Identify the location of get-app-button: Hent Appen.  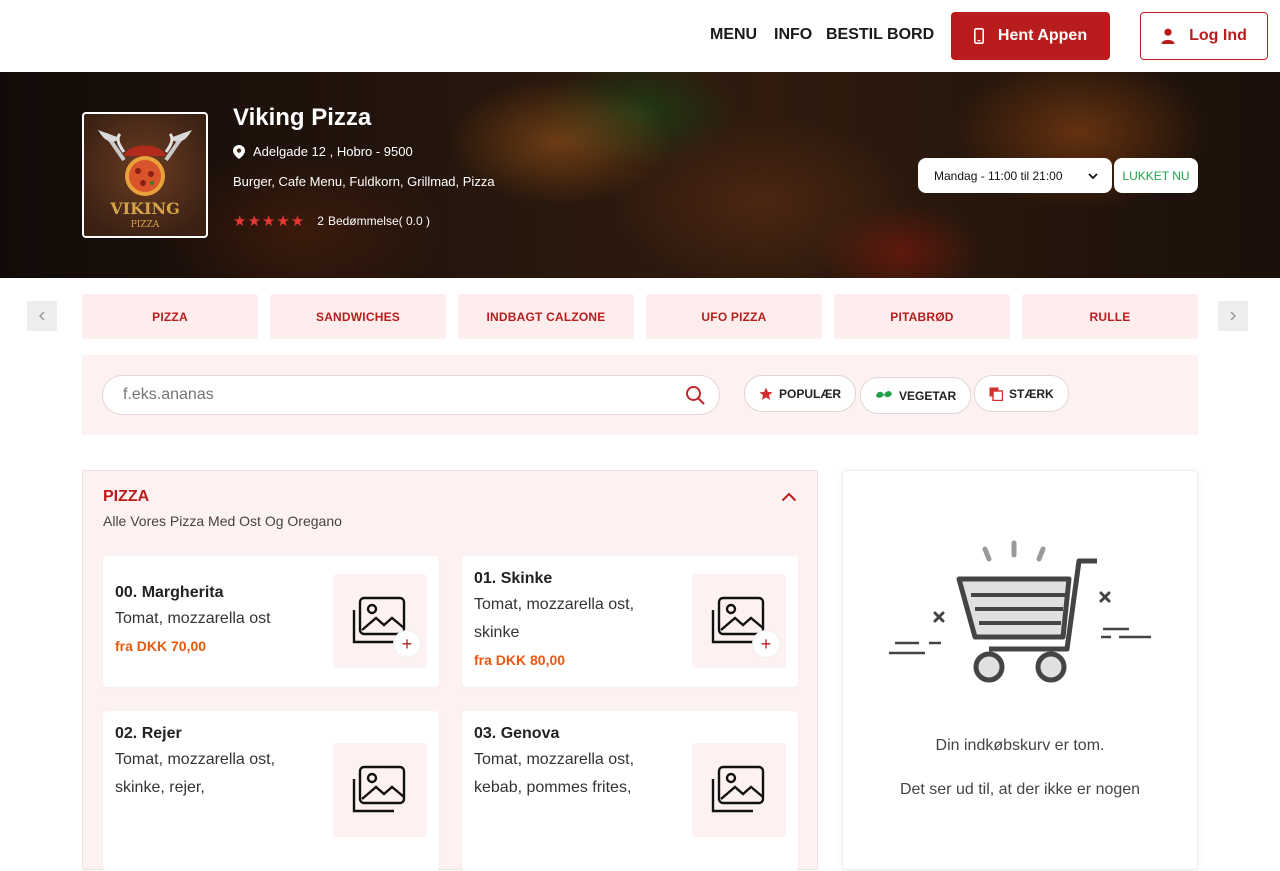
(1030, 36).